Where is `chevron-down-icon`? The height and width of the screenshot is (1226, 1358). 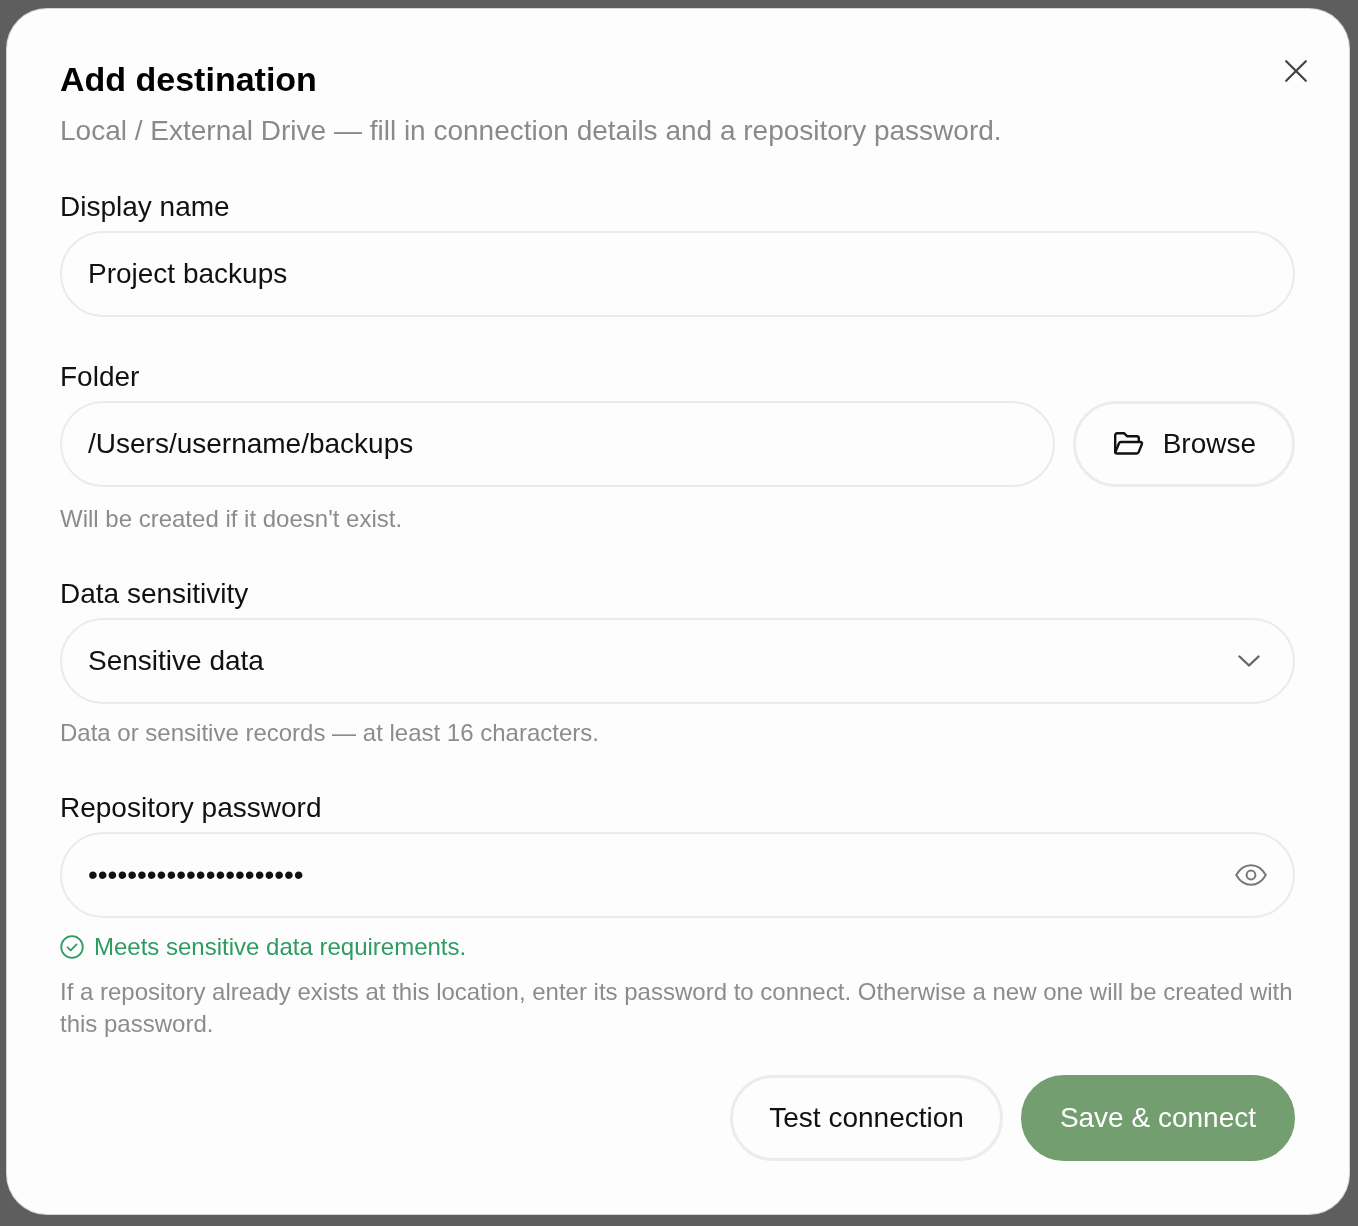
chevron-down-icon is located at coordinates (1249, 661).